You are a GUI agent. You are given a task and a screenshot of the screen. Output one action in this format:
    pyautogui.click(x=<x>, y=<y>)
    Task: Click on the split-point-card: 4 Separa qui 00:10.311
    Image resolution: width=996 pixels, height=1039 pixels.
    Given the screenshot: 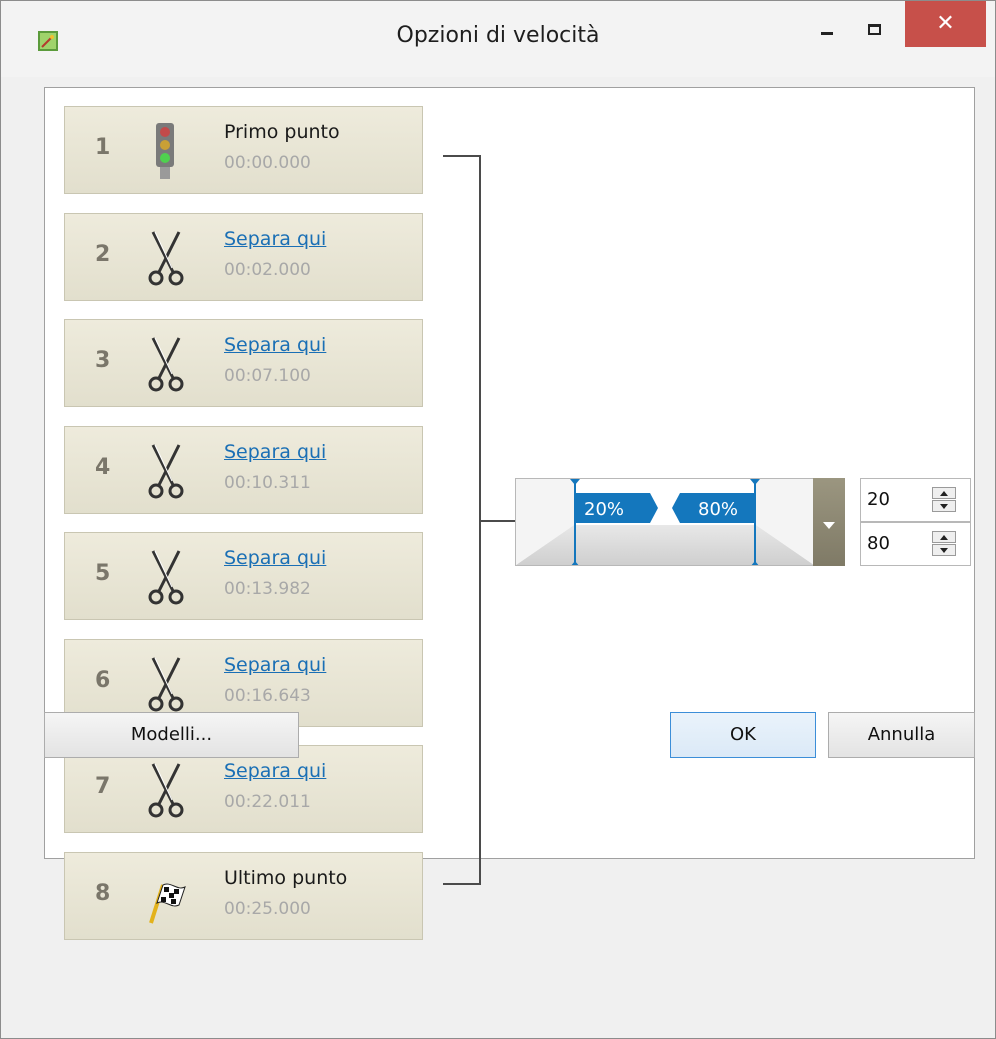 What is the action you would take?
    pyautogui.click(x=243, y=469)
    